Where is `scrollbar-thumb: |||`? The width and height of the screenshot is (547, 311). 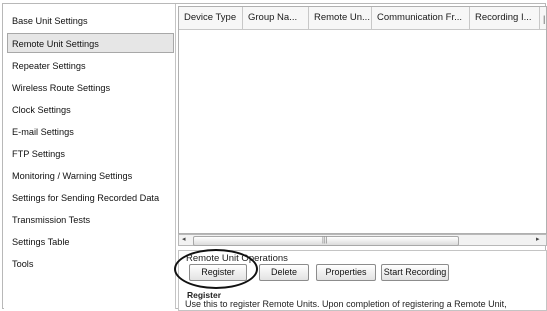 scrollbar-thumb: ||| is located at coordinates (326, 241).